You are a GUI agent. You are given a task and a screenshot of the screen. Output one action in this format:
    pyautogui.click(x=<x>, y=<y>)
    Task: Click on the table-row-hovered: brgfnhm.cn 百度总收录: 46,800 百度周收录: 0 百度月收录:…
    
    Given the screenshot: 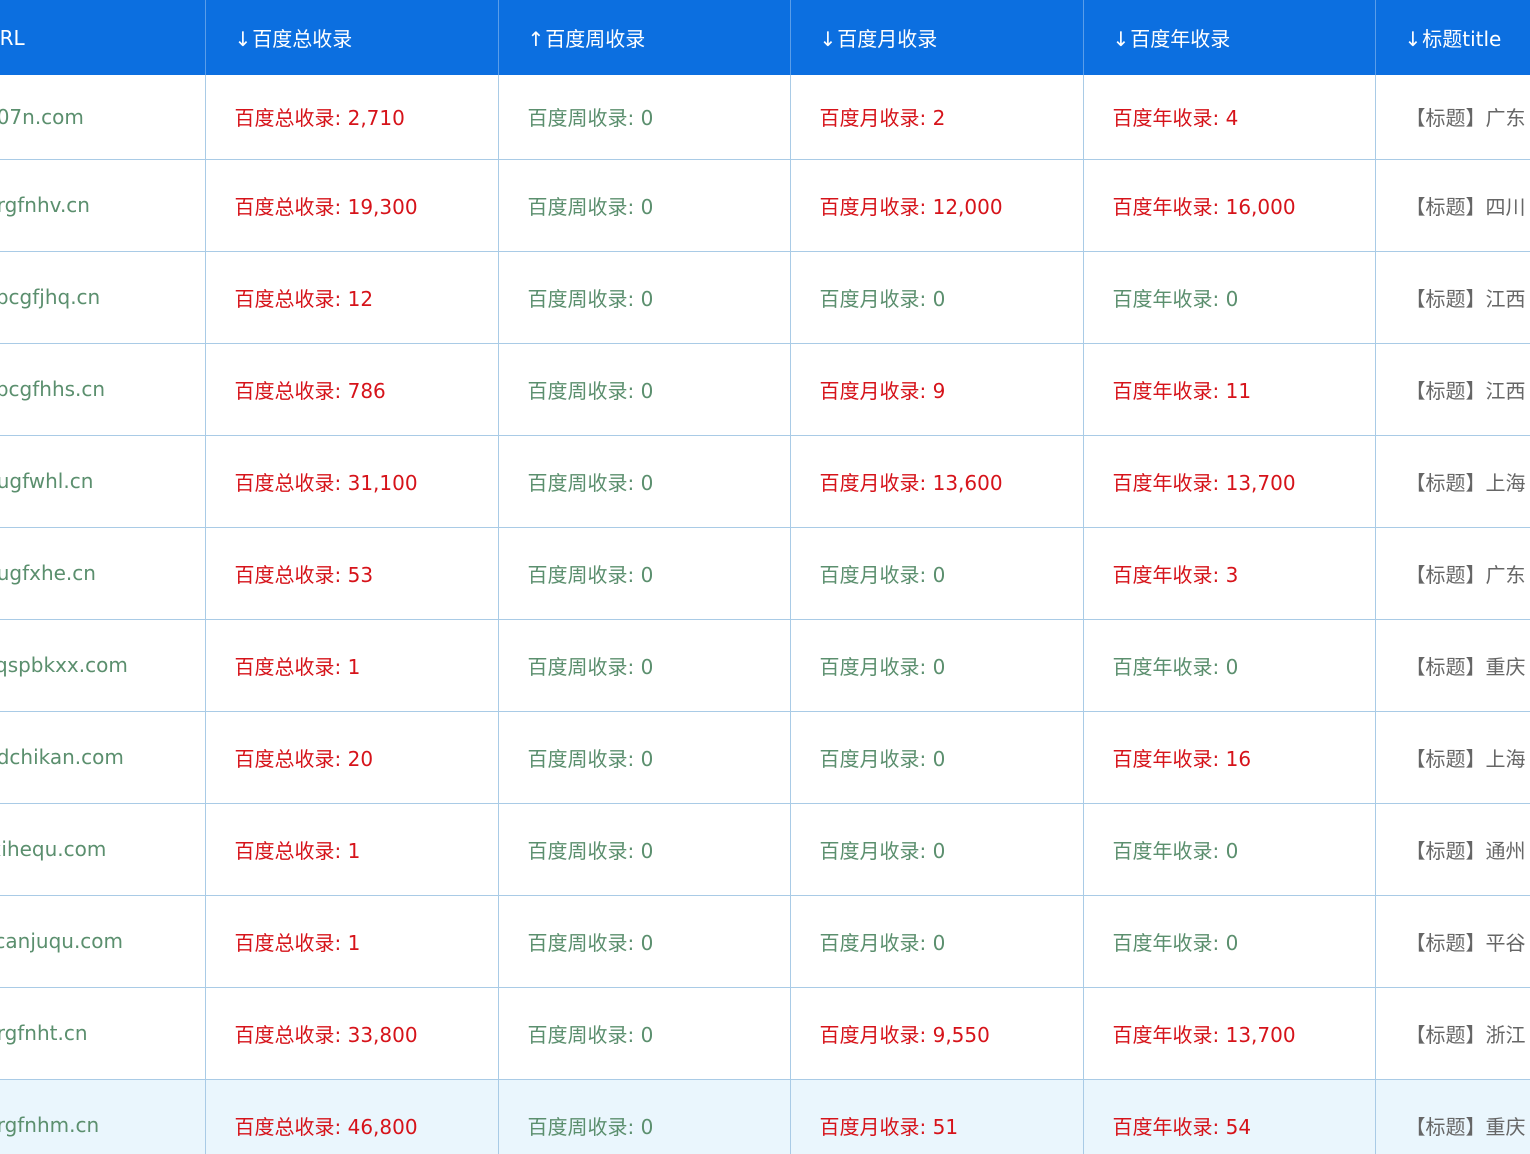 What is the action you would take?
    pyautogui.click(x=765, y=1116)
    